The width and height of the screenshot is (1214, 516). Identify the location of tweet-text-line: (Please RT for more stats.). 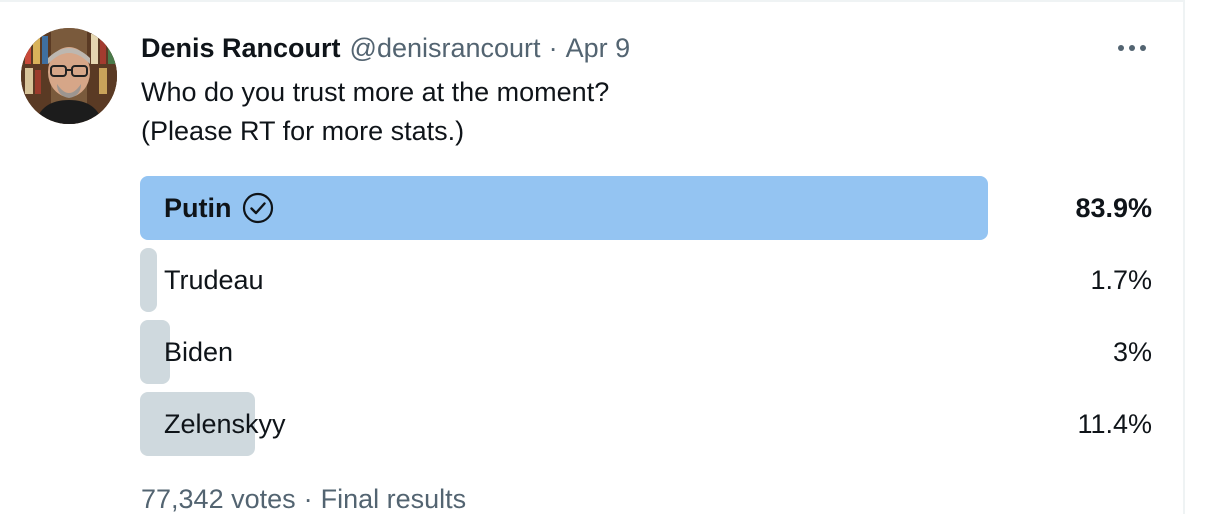
(303, 131).